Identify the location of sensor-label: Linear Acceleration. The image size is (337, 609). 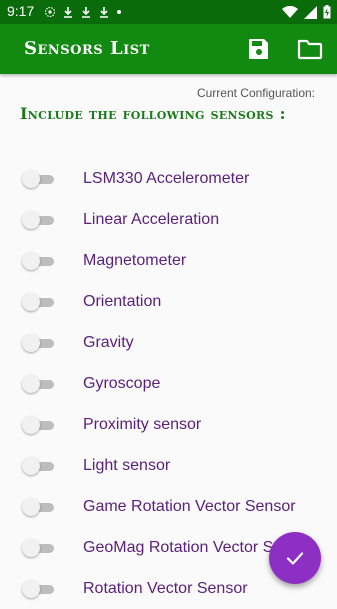
(151, 219).